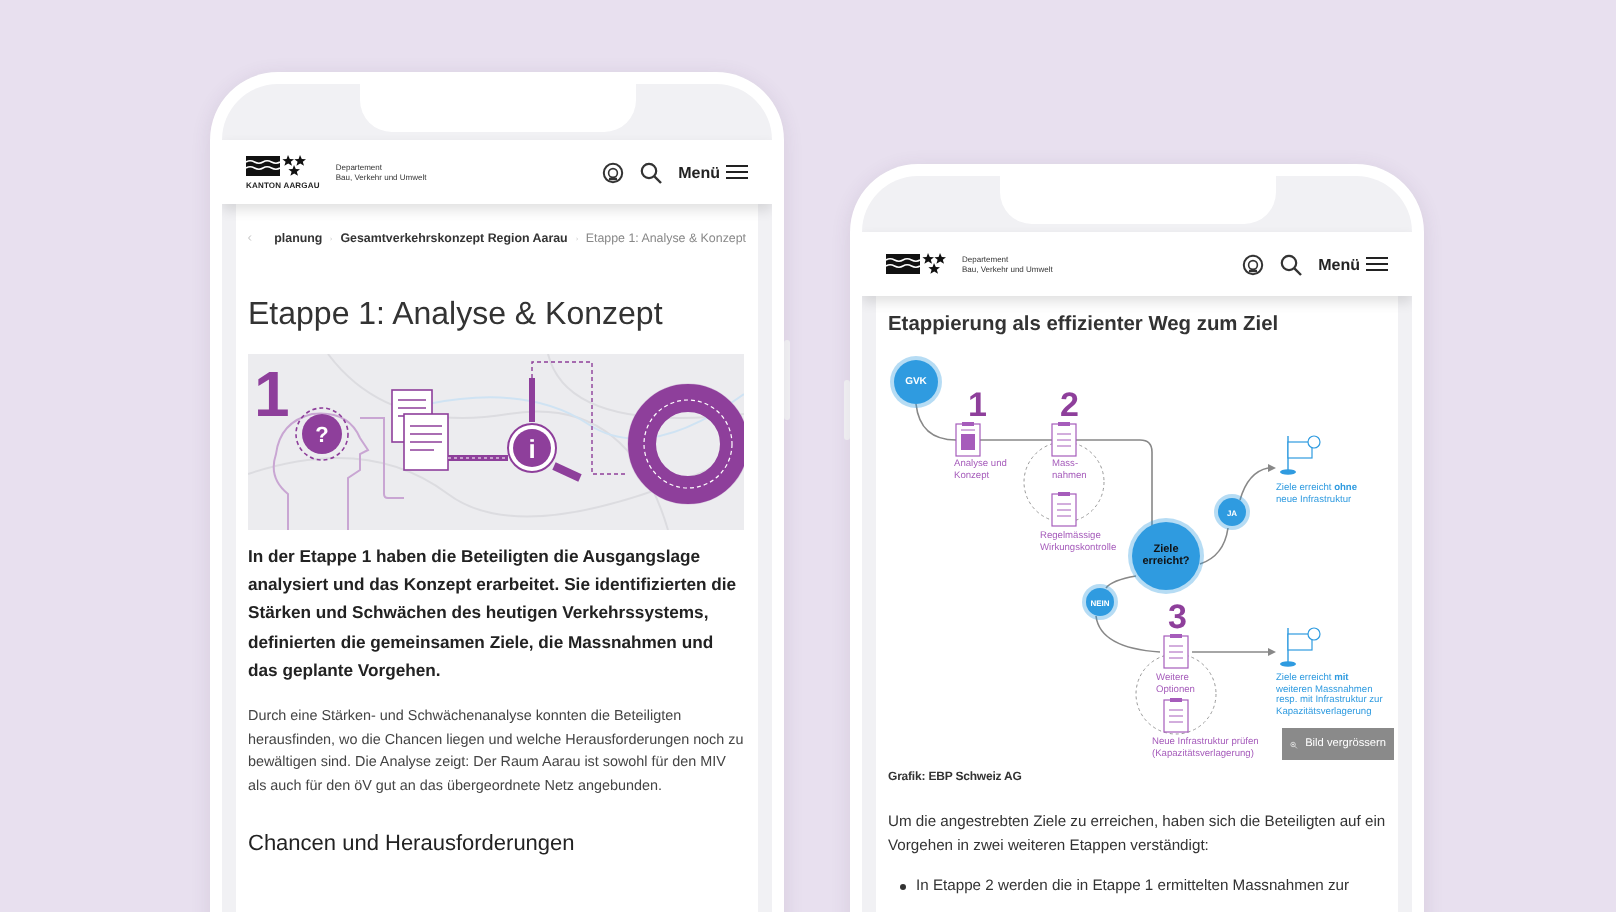  I want to click on lead-paragraph: In der Etappe 1 haben die Beteiligten die Ausgangslage analysiert und das Konzept erarbeitet. Sie identifizierten die Stärken und Schwächen des heutigen Verkehrssystems, definierten die gemeinsamen Ziele, die Massnahmen und das geplante Vorgehen., so click(493, 614).